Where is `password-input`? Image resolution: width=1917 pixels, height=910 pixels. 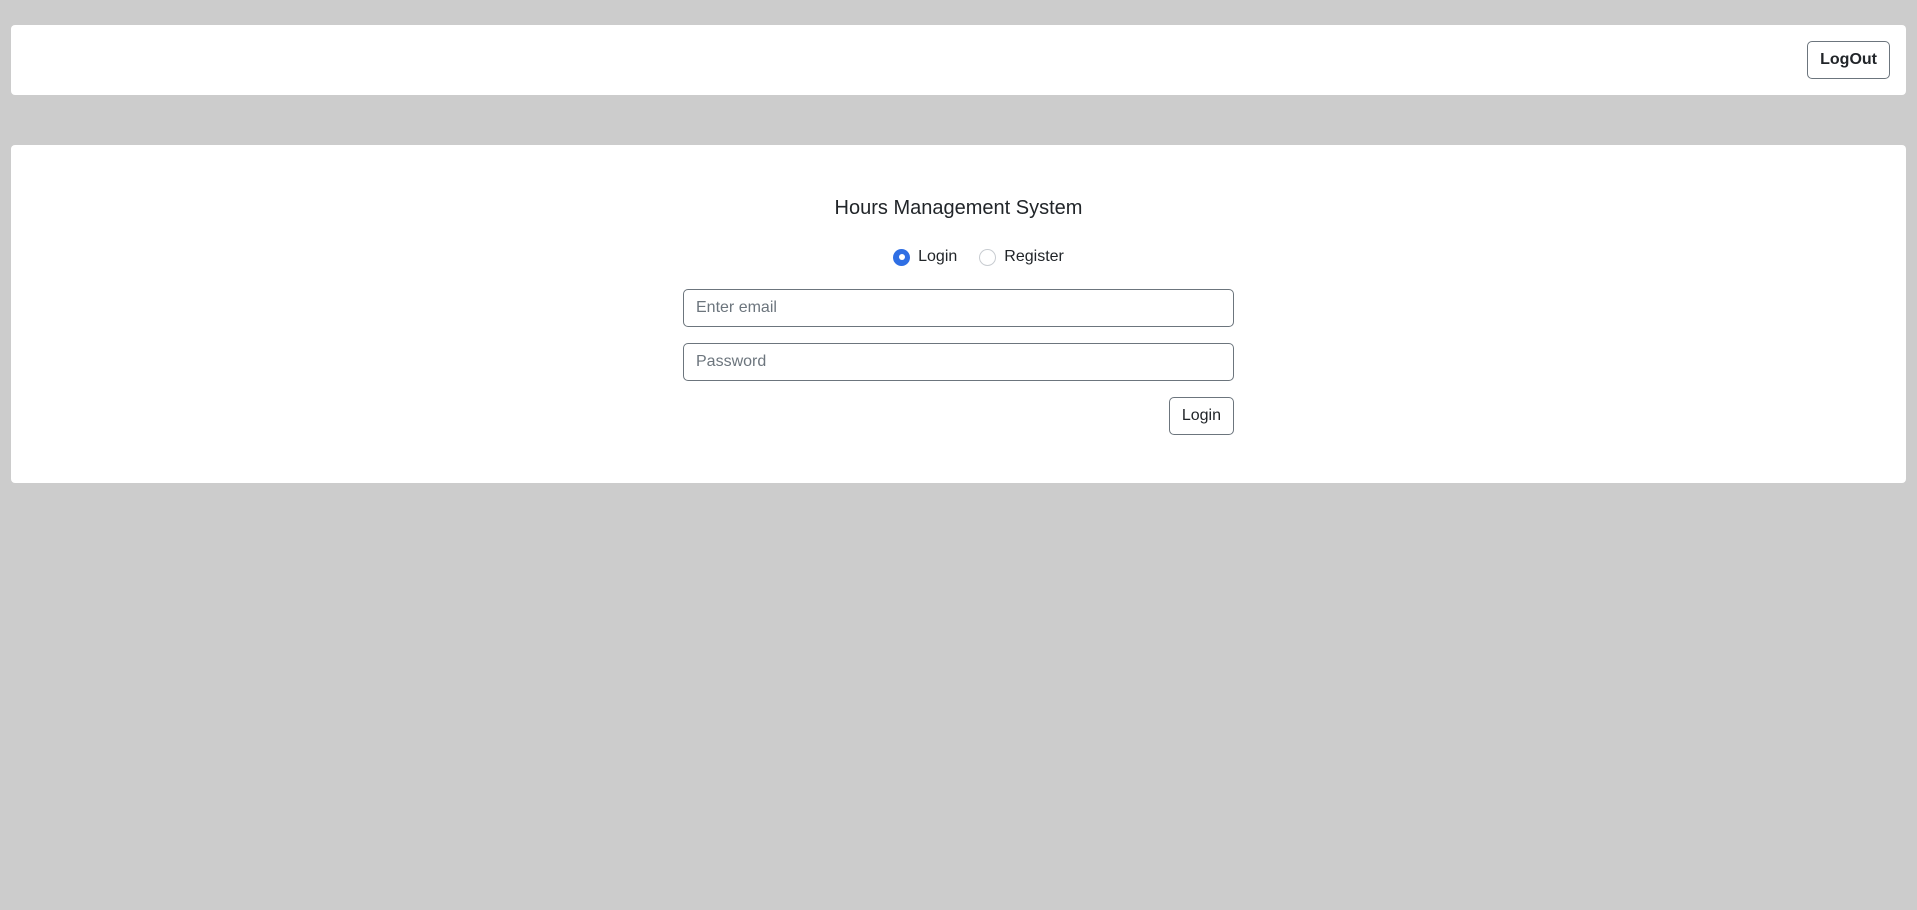 password-input is located at coordinates (958, 362).